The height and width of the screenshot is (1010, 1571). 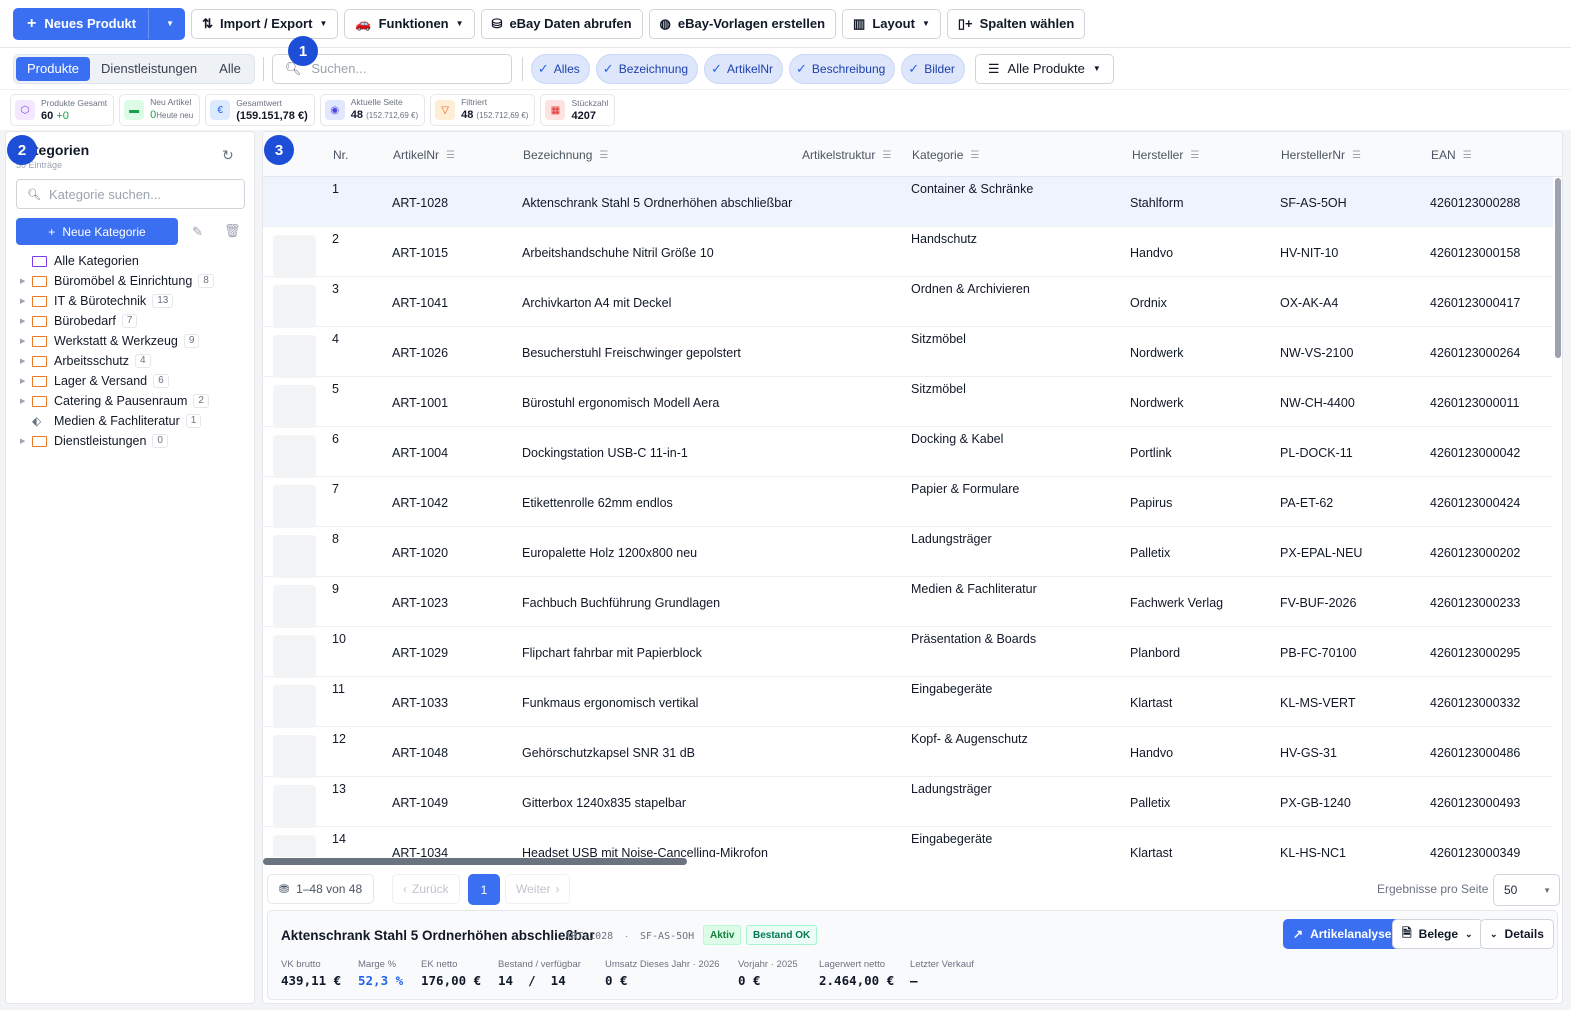 What do you see at coordinates (426, 889) in the screenshot?
I see `prev-page-button: ‹ Zurück` at bounding box center [426, 889].